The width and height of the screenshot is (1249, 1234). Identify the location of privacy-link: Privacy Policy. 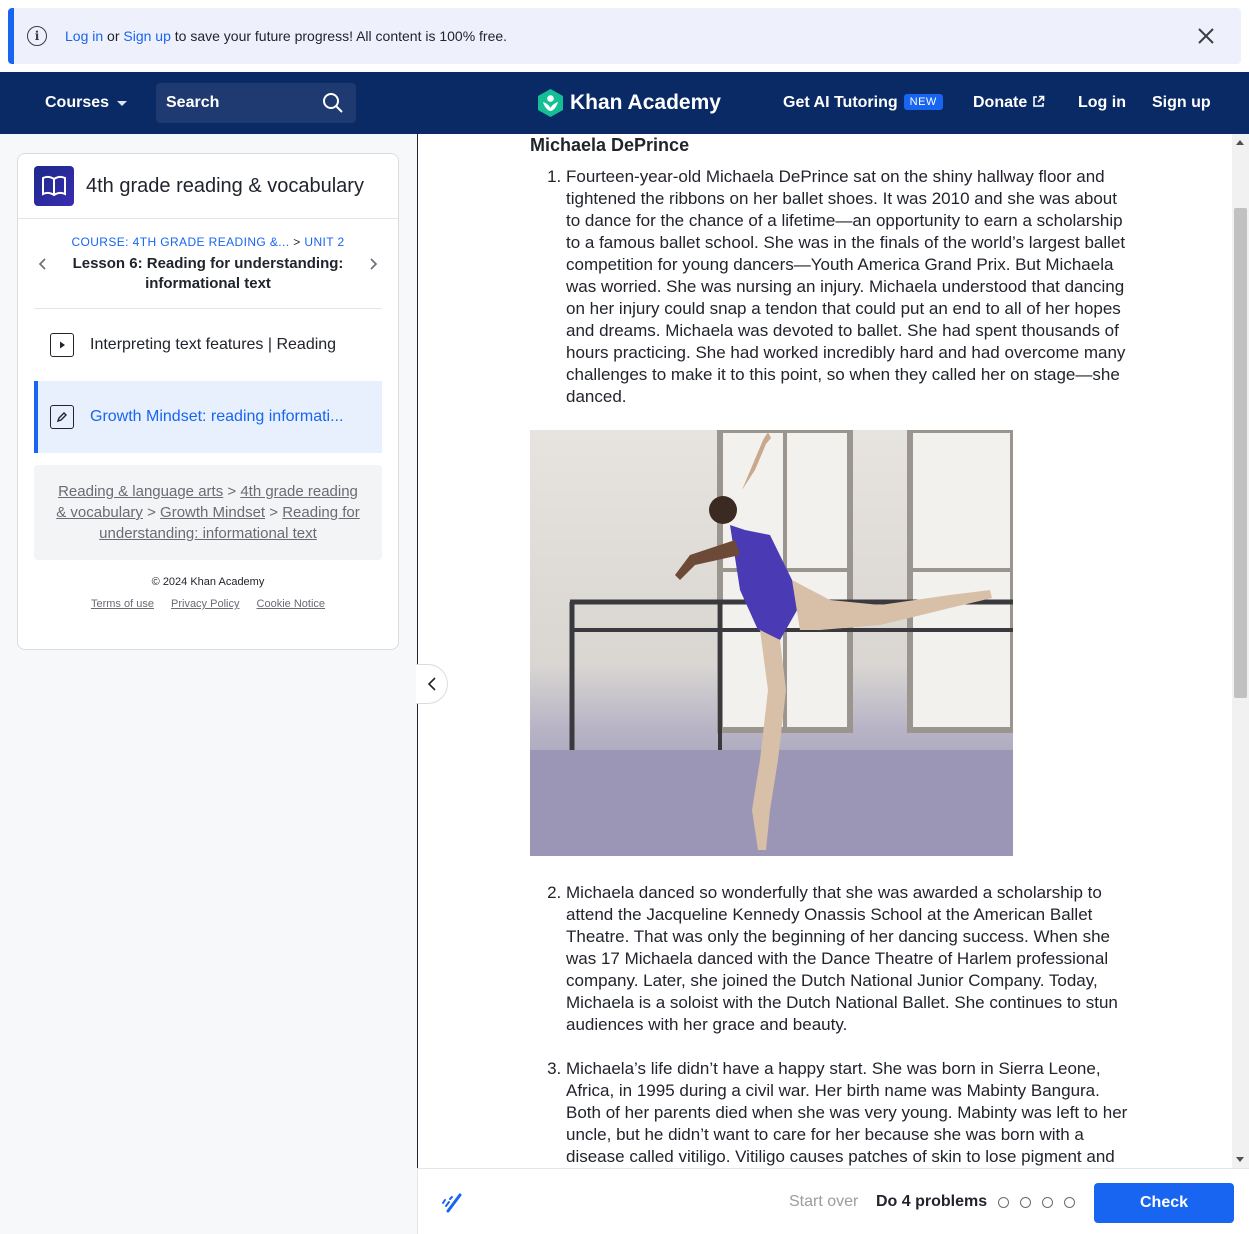
(205, 604).